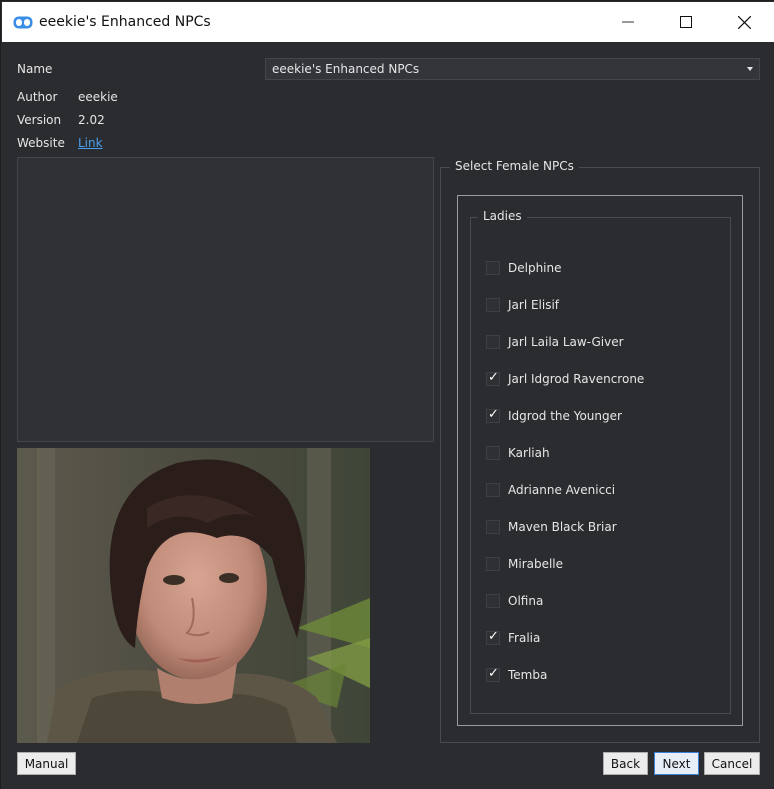  Describe the element at coordinates (526, 601) in the screenshot. I see `checkbox-label: Olfina` at that location.